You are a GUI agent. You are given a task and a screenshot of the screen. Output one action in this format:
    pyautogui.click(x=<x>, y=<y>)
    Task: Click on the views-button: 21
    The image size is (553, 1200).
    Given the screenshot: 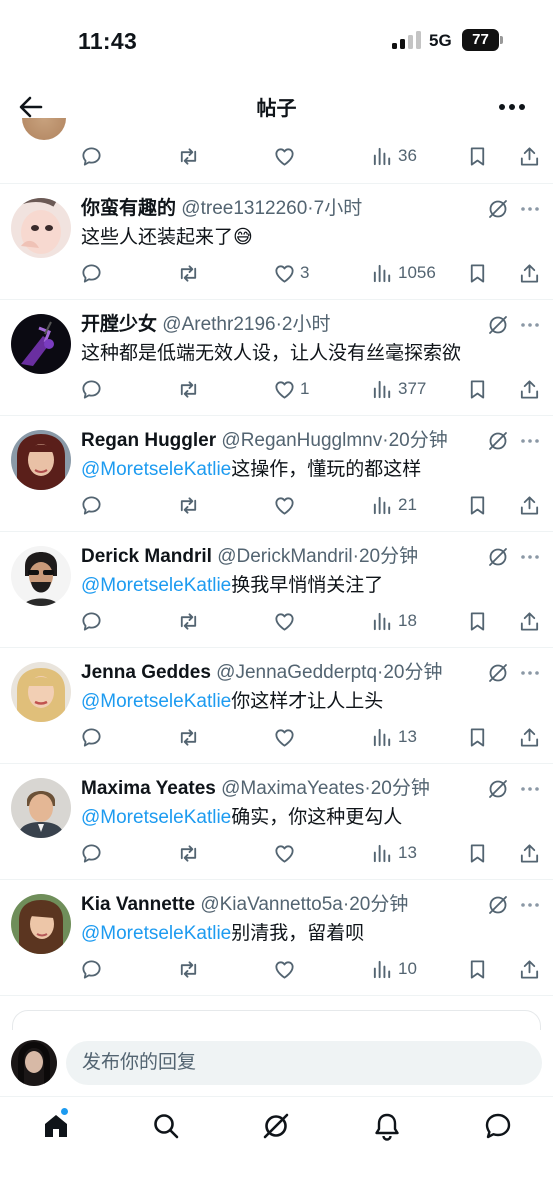 What is the action you would take?
    pyautogui.click(x=394, y=505)
    